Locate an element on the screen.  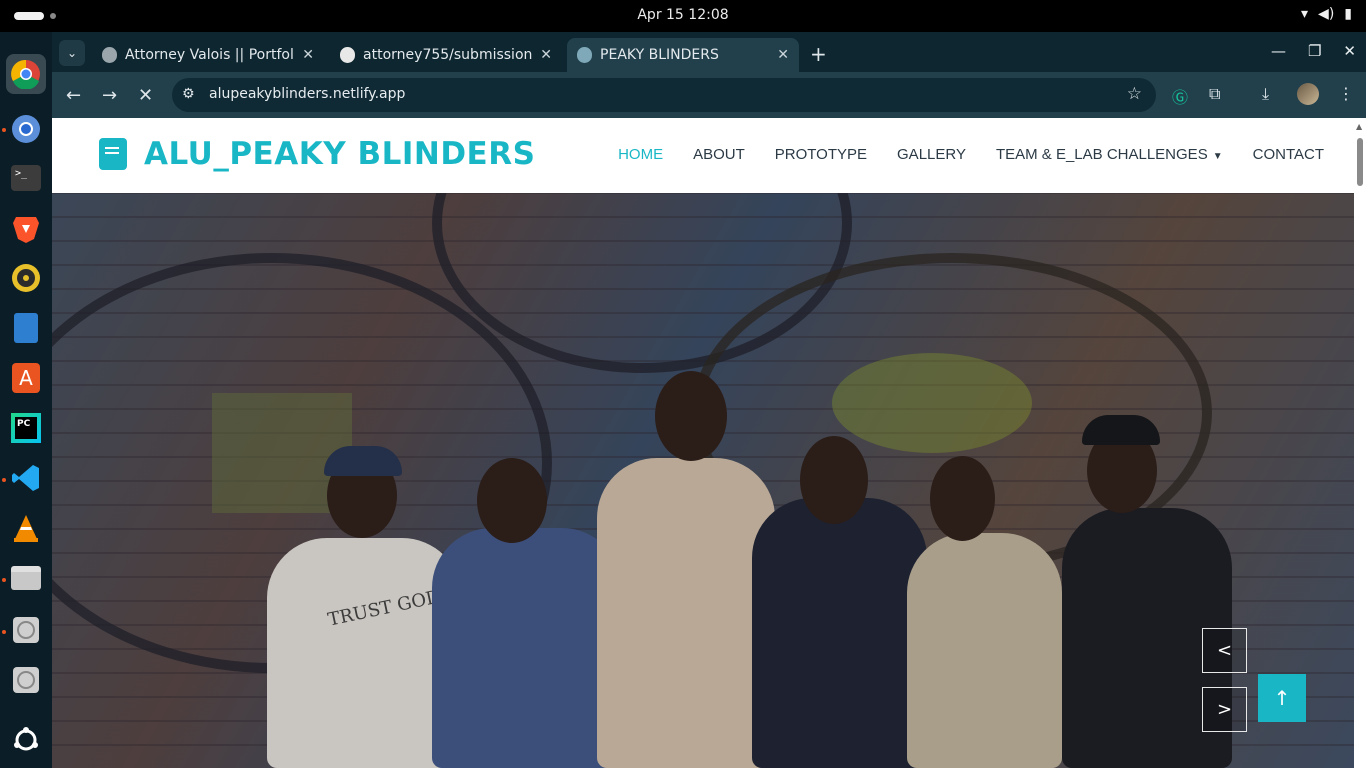
brave-icon is located at coordinates (26, 228).